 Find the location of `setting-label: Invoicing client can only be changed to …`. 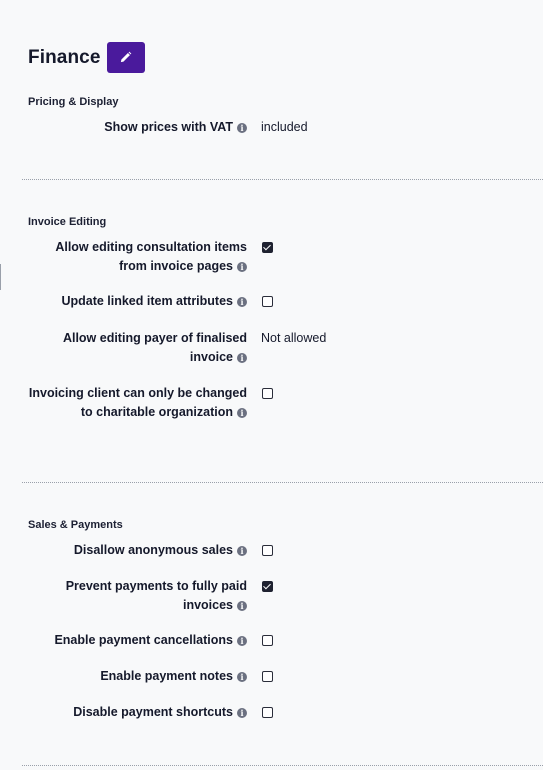

setting-label: Invoicing client can only be changed to … is located at coordinates (137, 402).